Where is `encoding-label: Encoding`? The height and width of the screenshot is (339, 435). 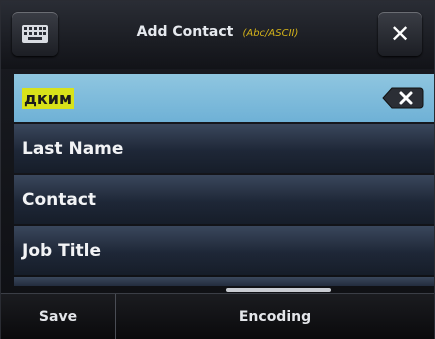
encoding-label: Encoding is located at coordinates (275, 316).